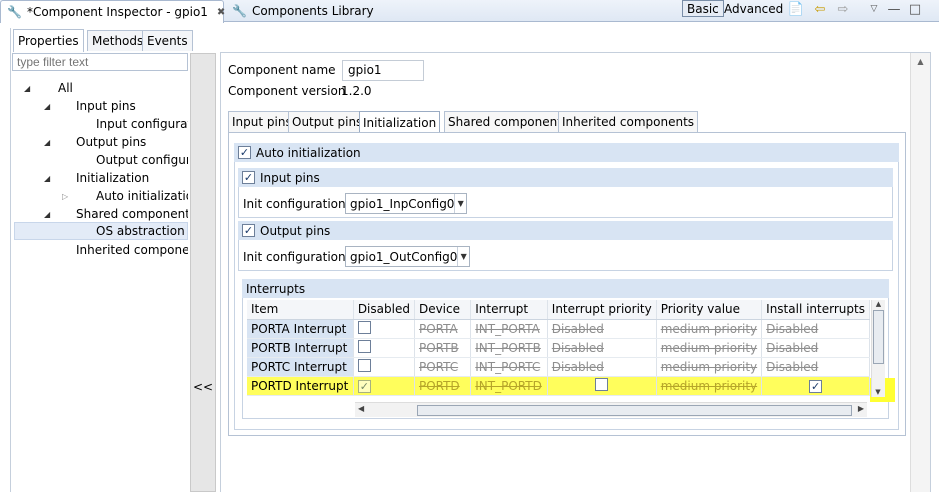 The height and width of the screenshot is (492, 939). What do you see at coordinates (308, 152) in the screenshot?
I see `auto-initialization-label: Auto initialization` at bounding box center [308, 152].